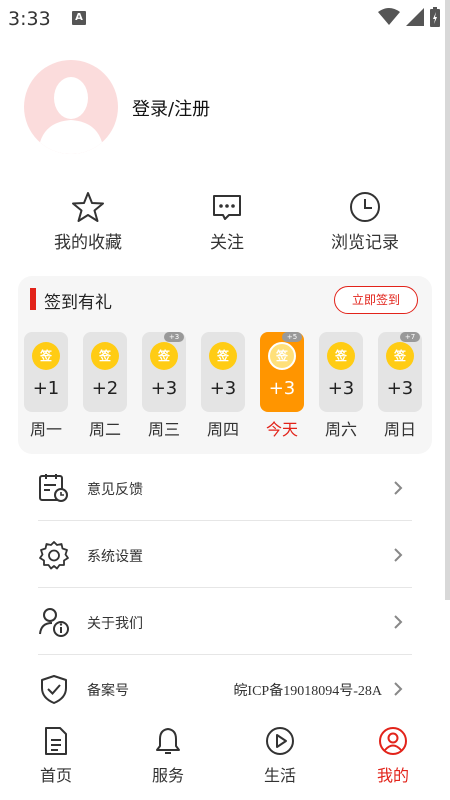 This screenshot has width=450, height=800. What do you see at coordinates (168, 741) in the screenshot?
I see `bell-icon` at bounding box center [168, 741].